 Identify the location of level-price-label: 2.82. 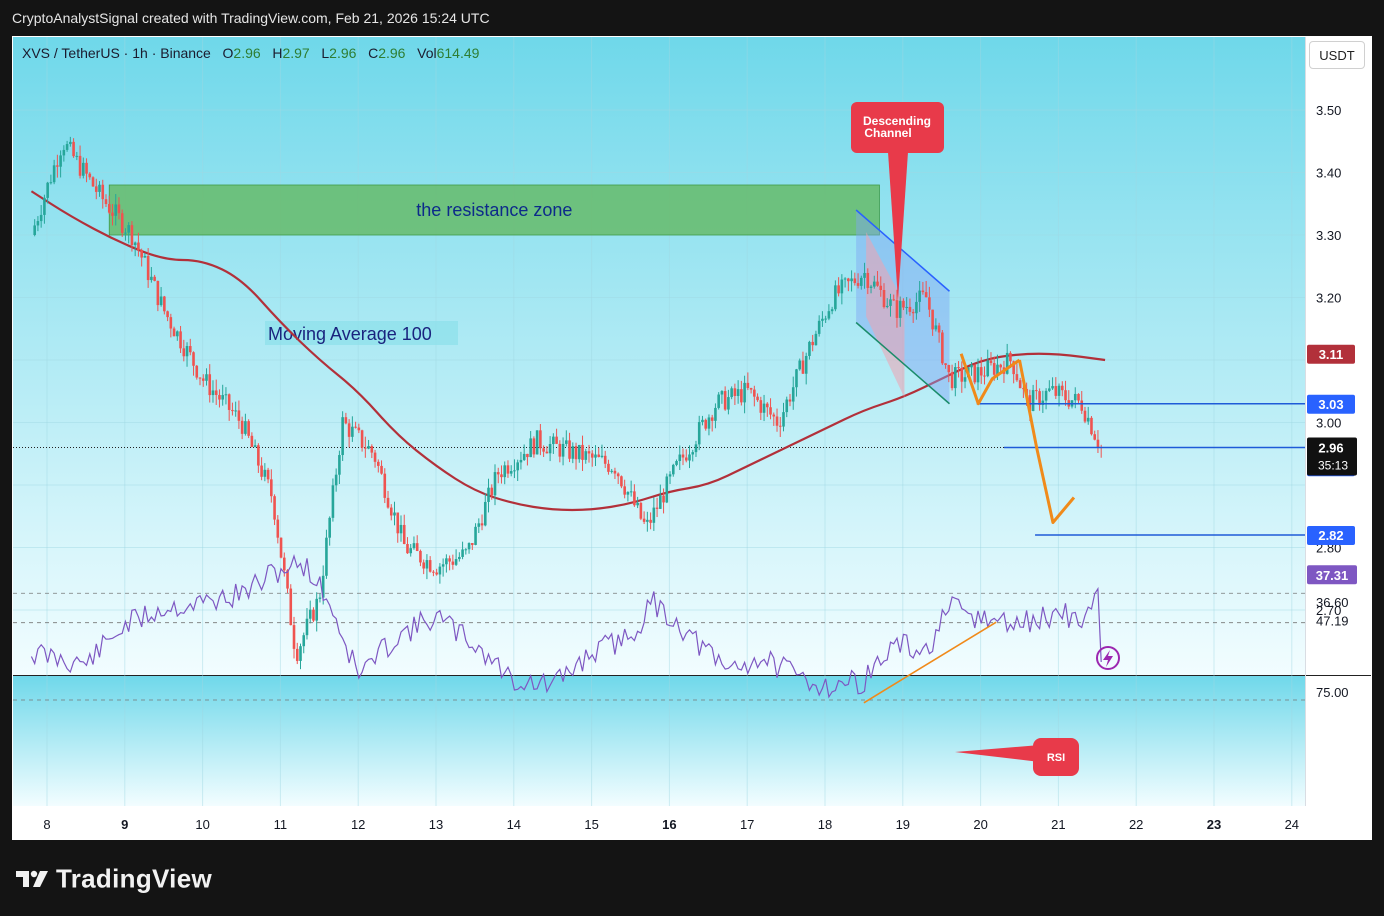
(1330, 535).